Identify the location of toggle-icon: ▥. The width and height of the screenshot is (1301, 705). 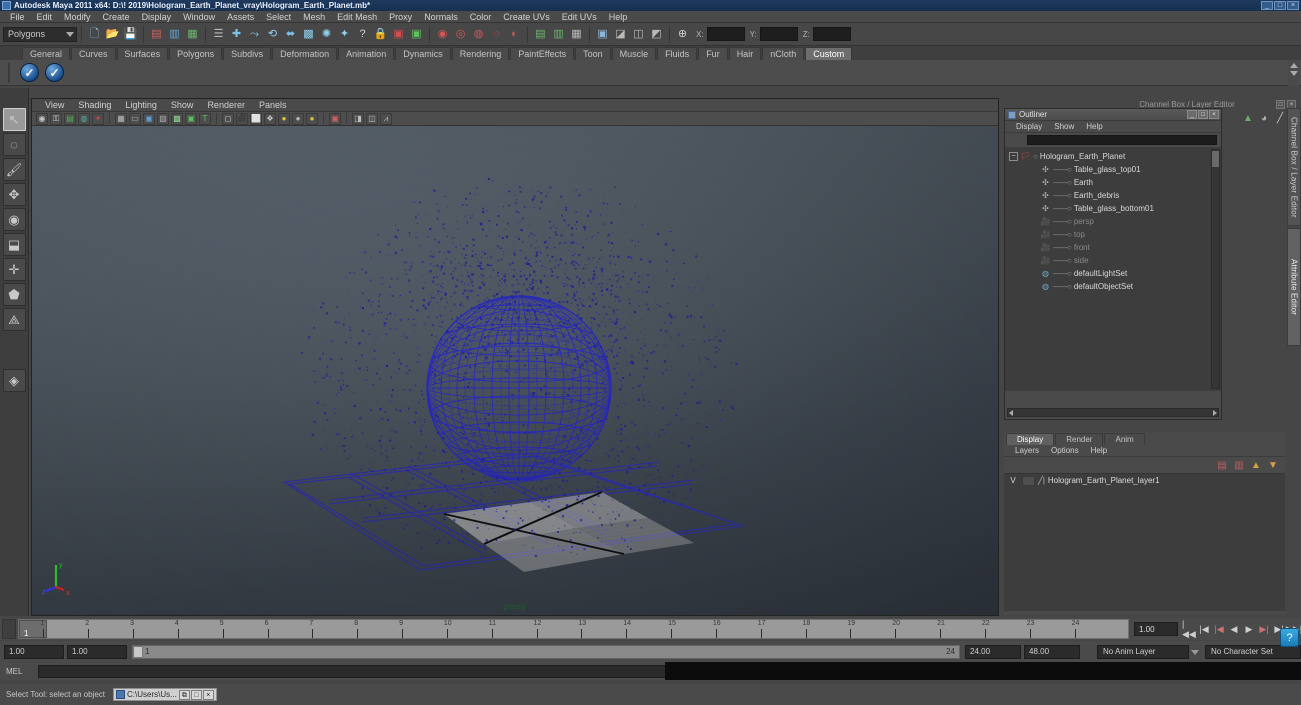
(558, 34).